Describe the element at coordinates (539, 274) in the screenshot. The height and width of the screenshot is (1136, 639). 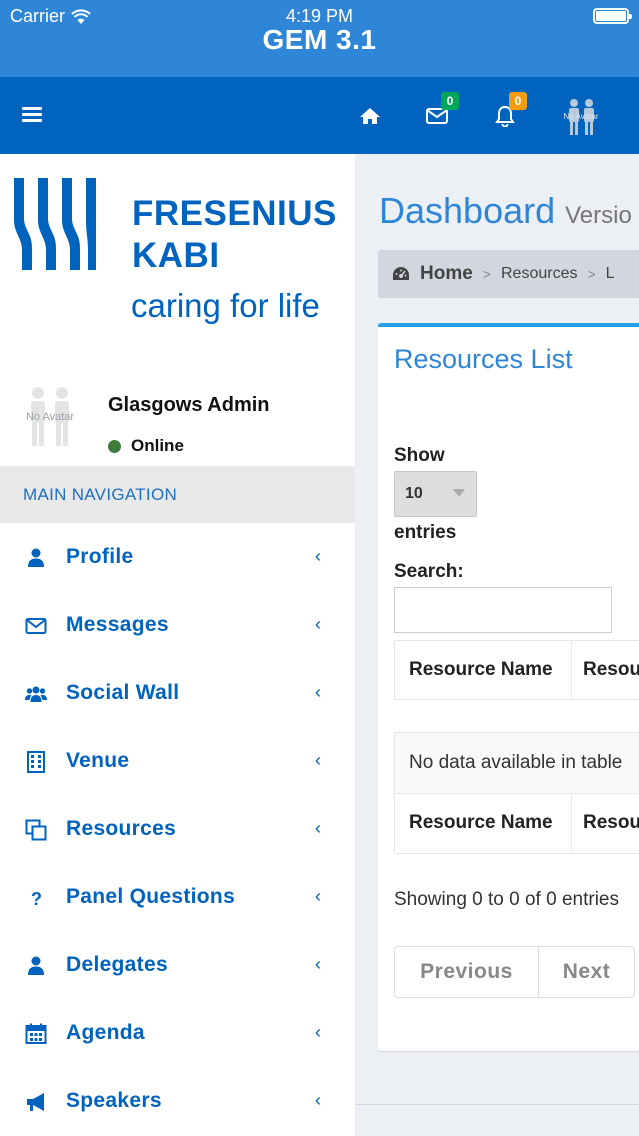
I see `breadcrumb-resources: Resources` at that location.